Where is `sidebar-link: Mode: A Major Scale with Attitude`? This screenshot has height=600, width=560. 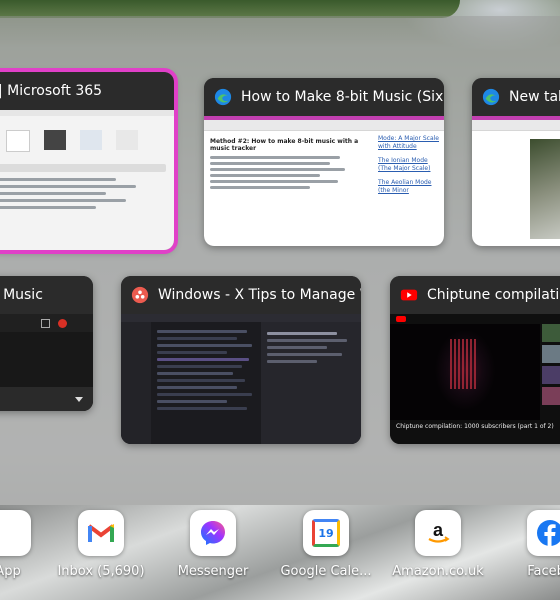
sidebar-link: Mode: A Major Scale with Attitude is located at coordinates (409, 143).